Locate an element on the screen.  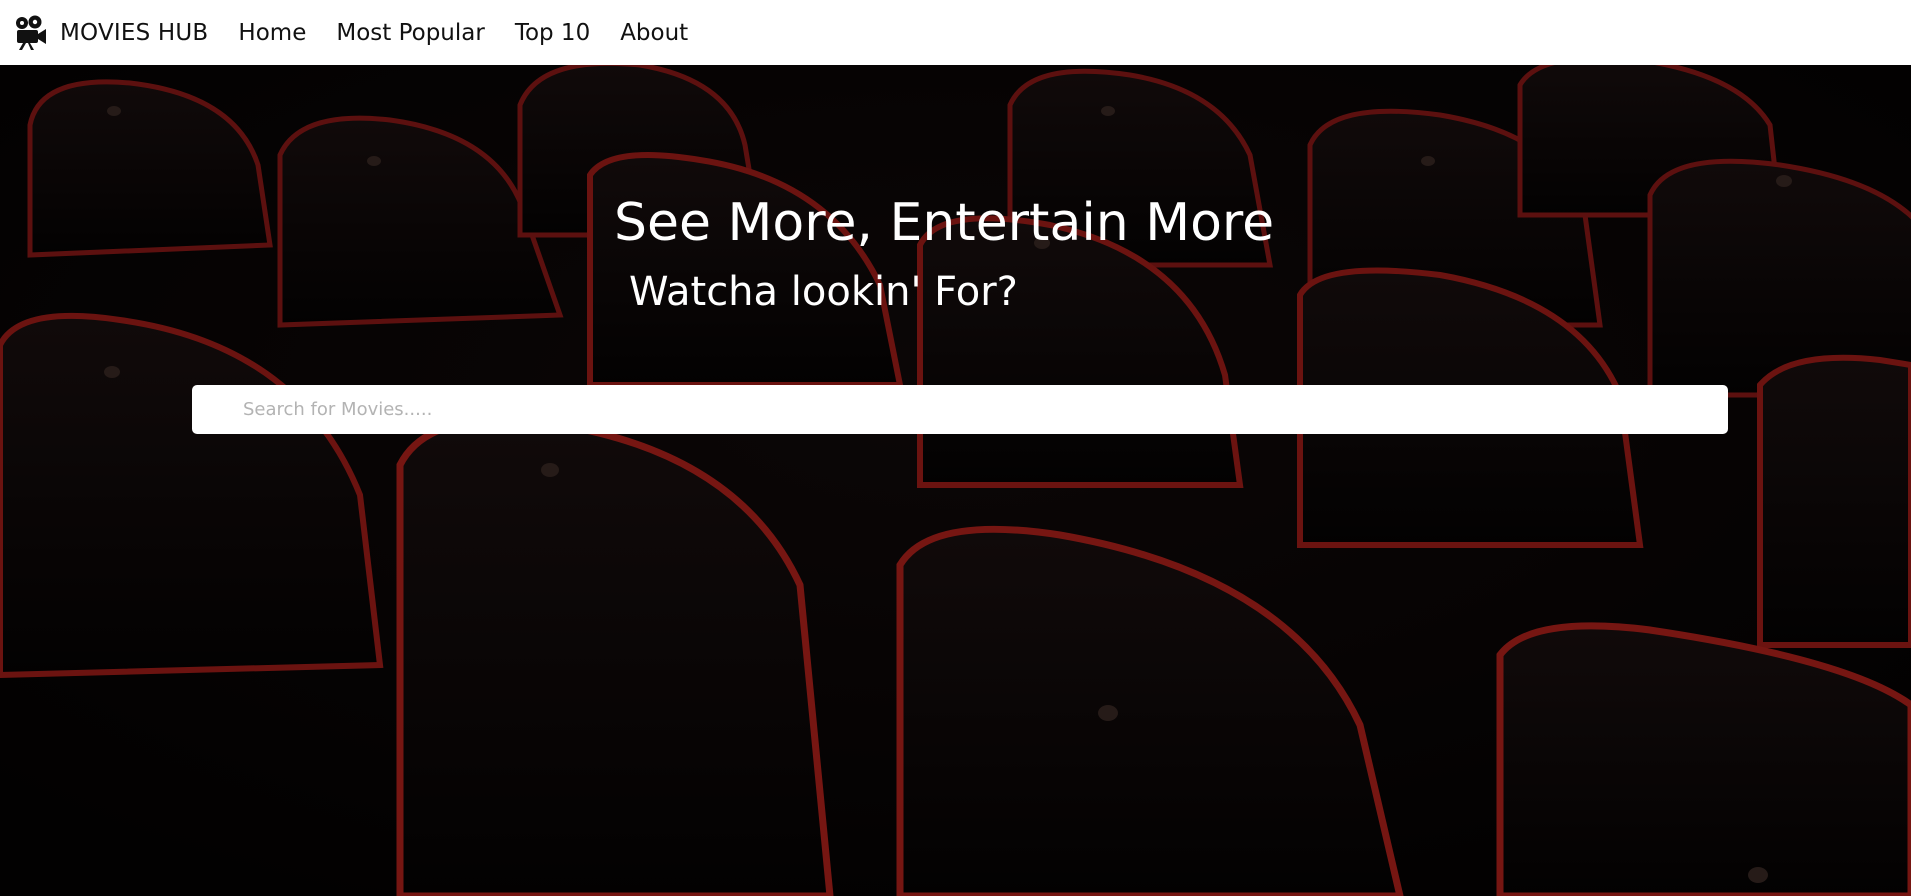
search-input is located at coordinates (960, 409).